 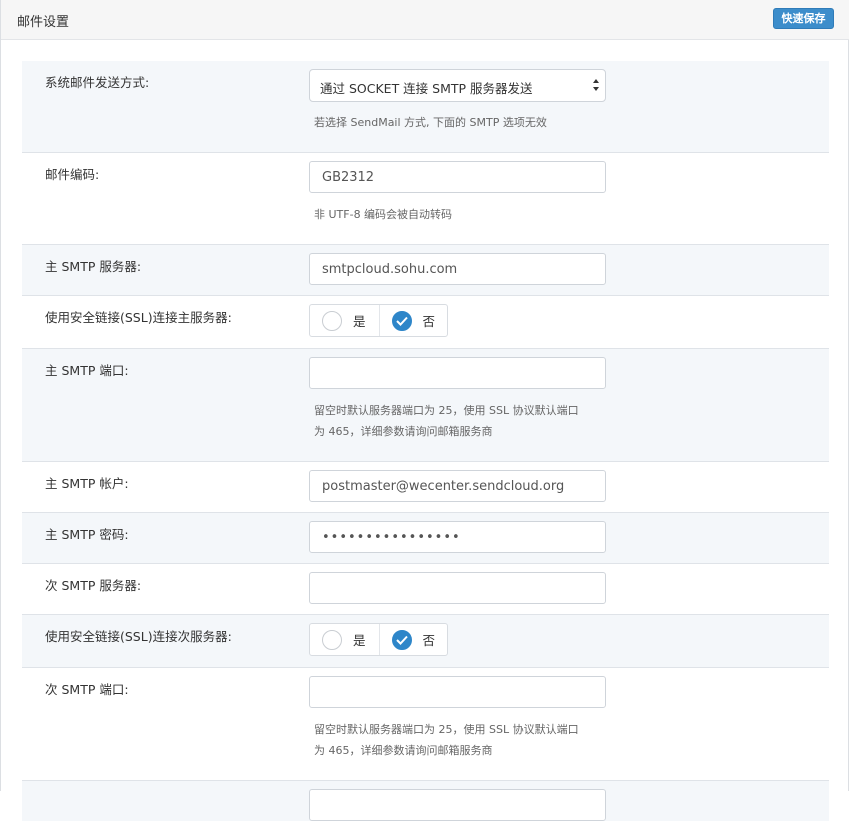 What do you see at coordinates (414, 320) in the screenshot?
I see `primary-ssl-no-option: 否` at bounding box center [414, 320].